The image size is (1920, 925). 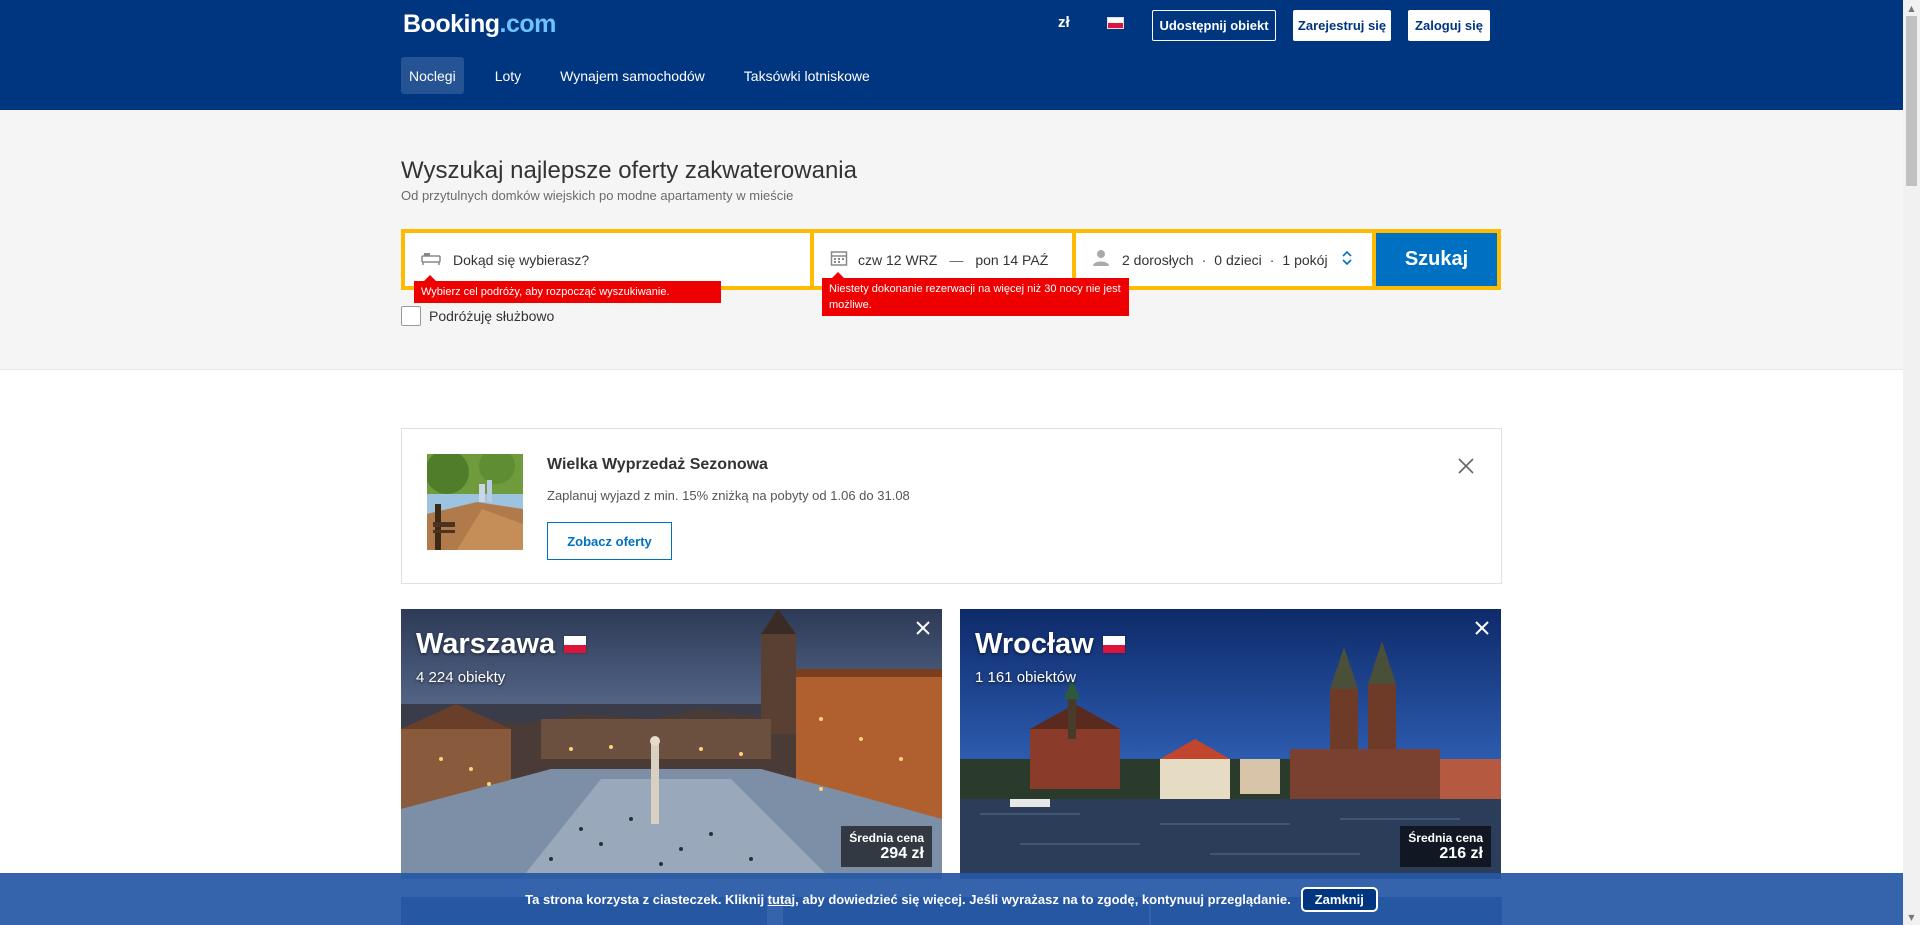 I want to click on cookie-close-button: Zamknij, so click(x=1339, y=899).